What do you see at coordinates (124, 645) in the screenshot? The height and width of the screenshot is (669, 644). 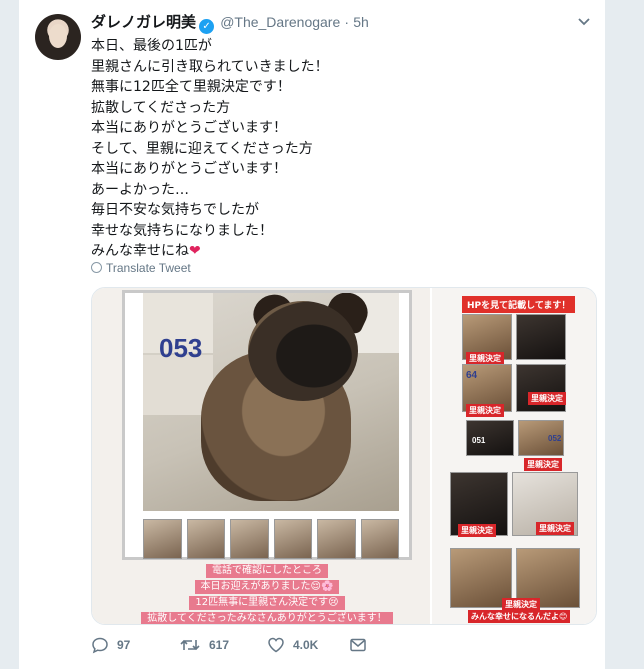 I see `reply-count: 97` at bounding box center [124, 645].